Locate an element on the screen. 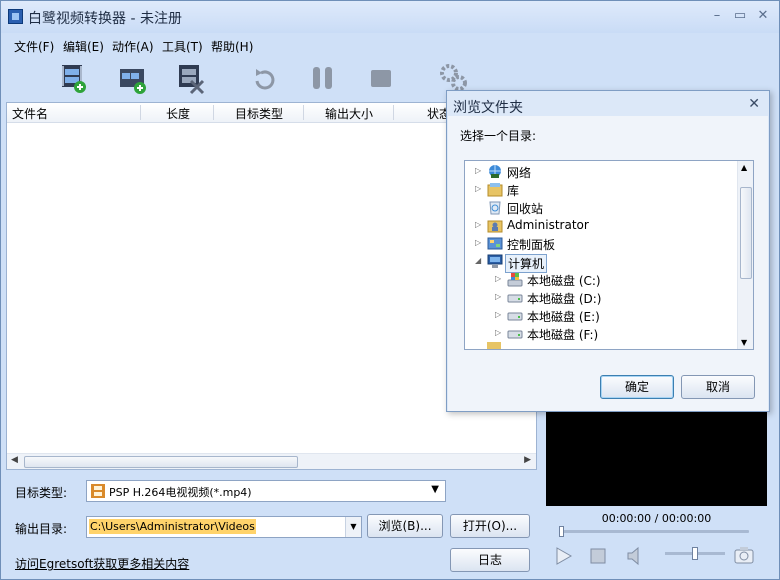 The height and width of the screenshot is (580, 780). volume-slider is located at coordinates (695, 553).